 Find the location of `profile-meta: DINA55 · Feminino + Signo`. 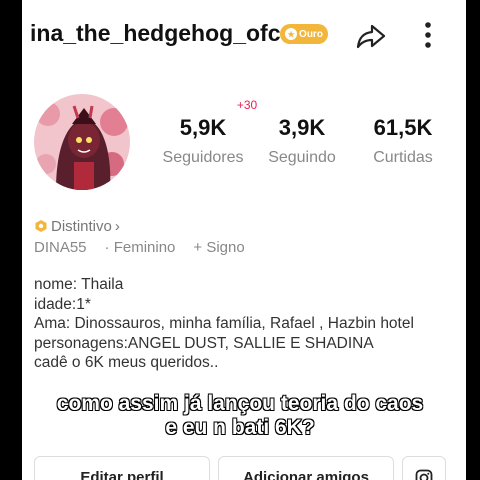

profile-meta: DINA55 · Feminino + Signo is located at coordinates (139, 249).